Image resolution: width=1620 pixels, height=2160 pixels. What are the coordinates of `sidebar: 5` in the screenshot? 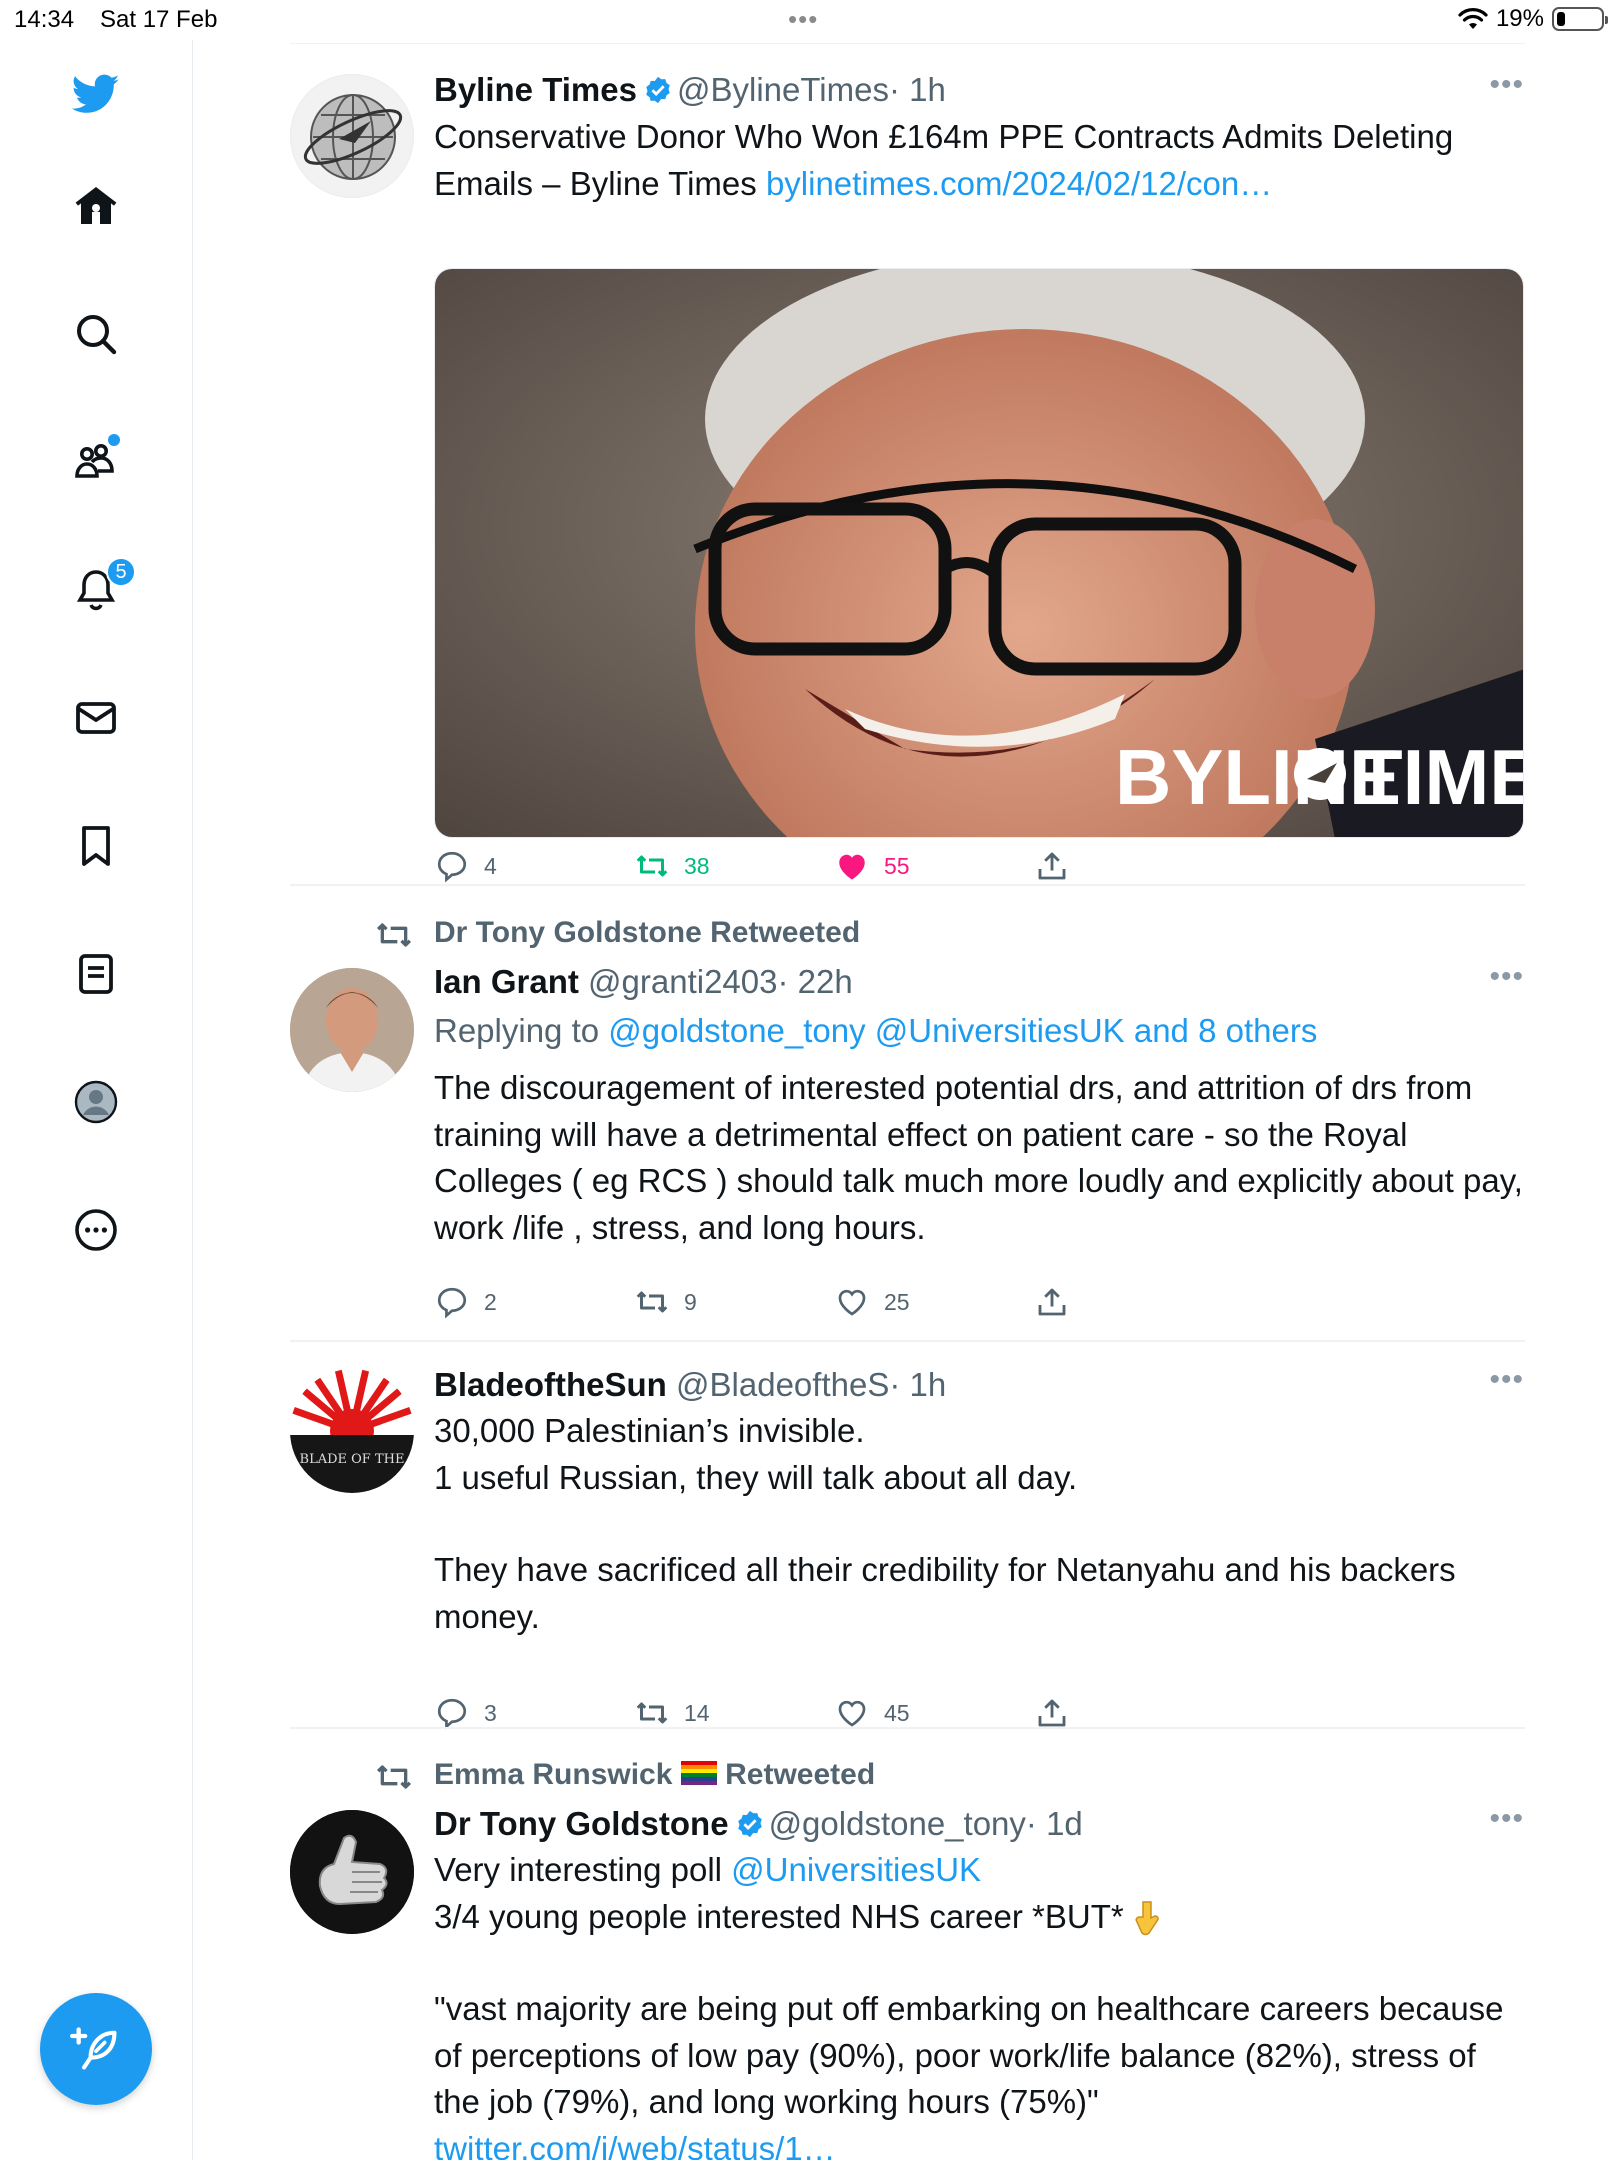 It's located at (96, 1100).